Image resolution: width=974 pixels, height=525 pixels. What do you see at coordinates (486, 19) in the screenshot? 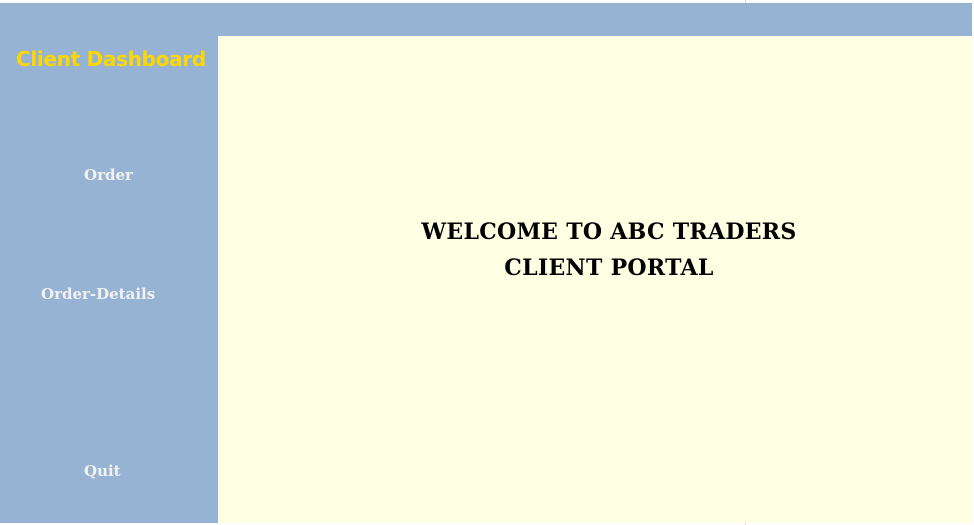
I see `top-banner` at bounding box center [486, 19].